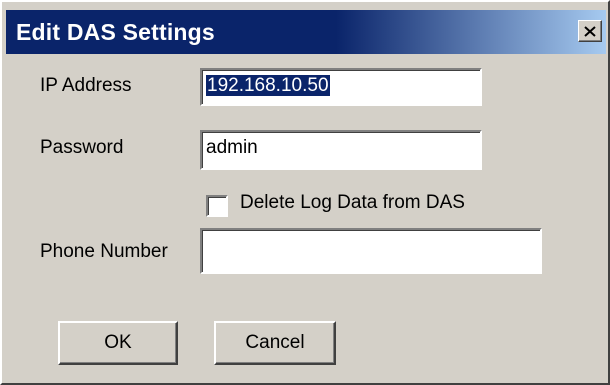  Describe the element at coordinates (341, 150) in the screenshot. I see `password-field: admin` at that location.